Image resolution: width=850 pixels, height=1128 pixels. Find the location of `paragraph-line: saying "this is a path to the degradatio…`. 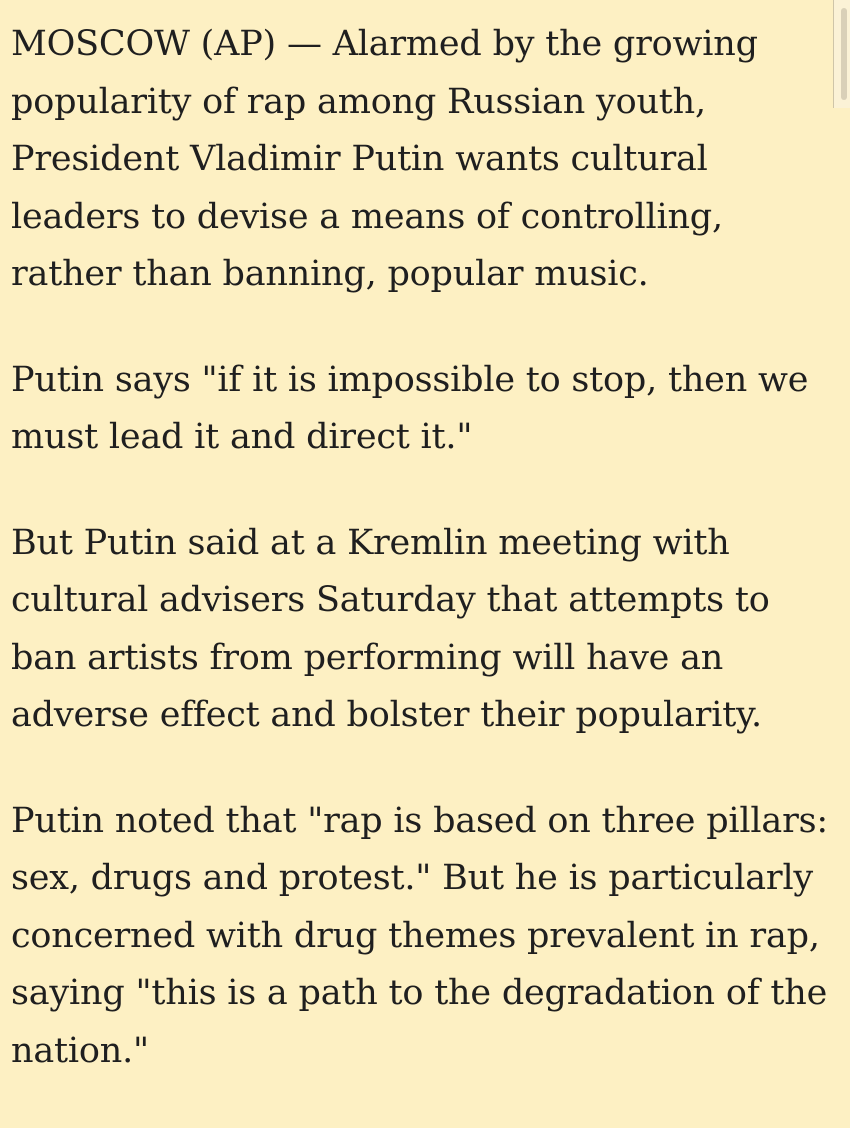

paragraph-line: saying "this is a path to the degradatio… is located at coordinates (419, 993).